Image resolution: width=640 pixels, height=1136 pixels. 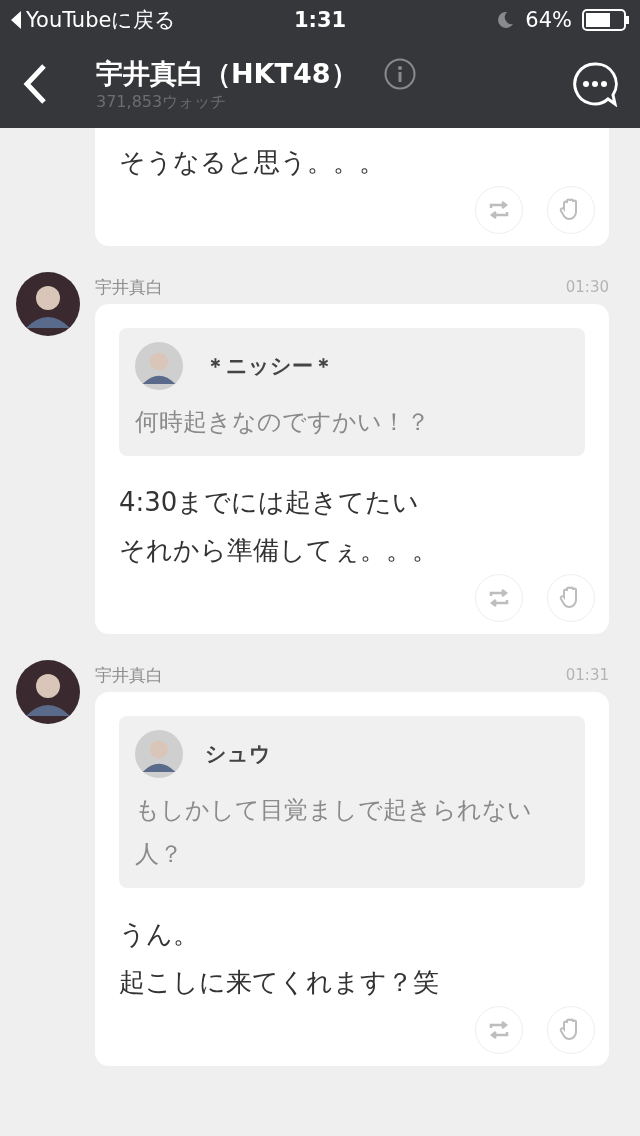 I want to click on message-text: そうなると思う。。。, so click(x=252, y=162).